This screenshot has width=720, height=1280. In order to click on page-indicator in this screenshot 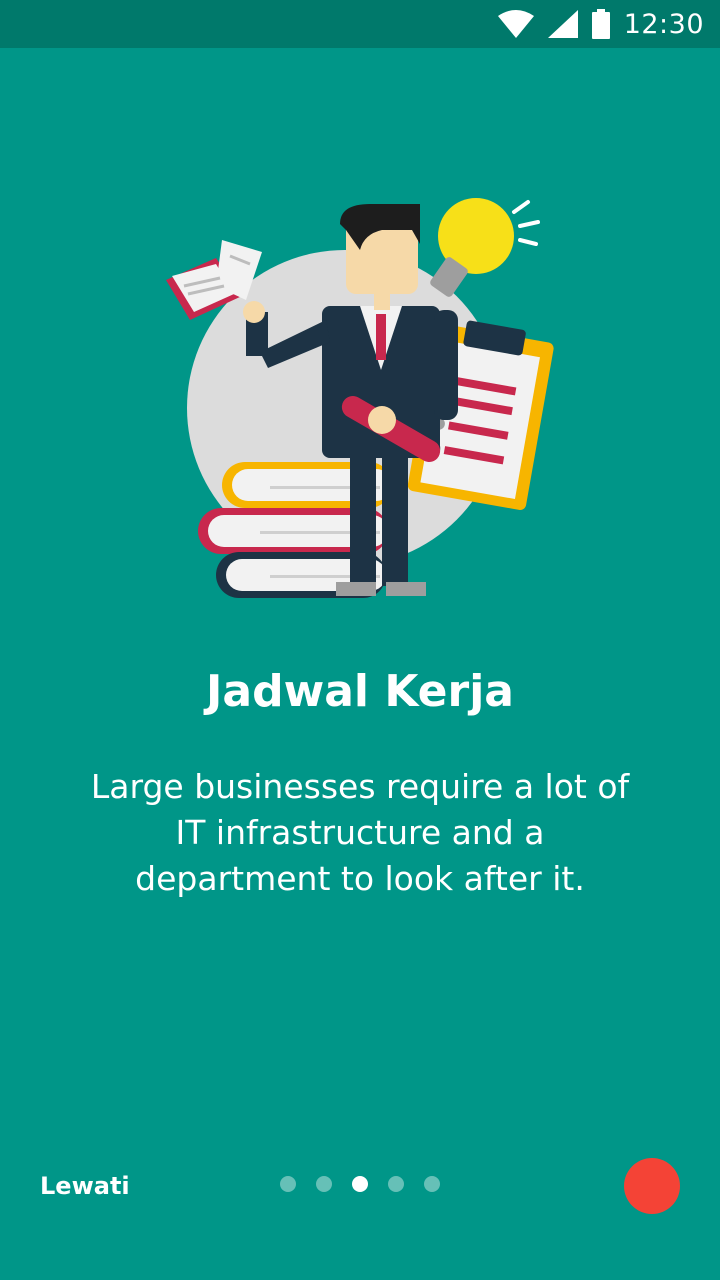, I will do `click(360, 1184)`.